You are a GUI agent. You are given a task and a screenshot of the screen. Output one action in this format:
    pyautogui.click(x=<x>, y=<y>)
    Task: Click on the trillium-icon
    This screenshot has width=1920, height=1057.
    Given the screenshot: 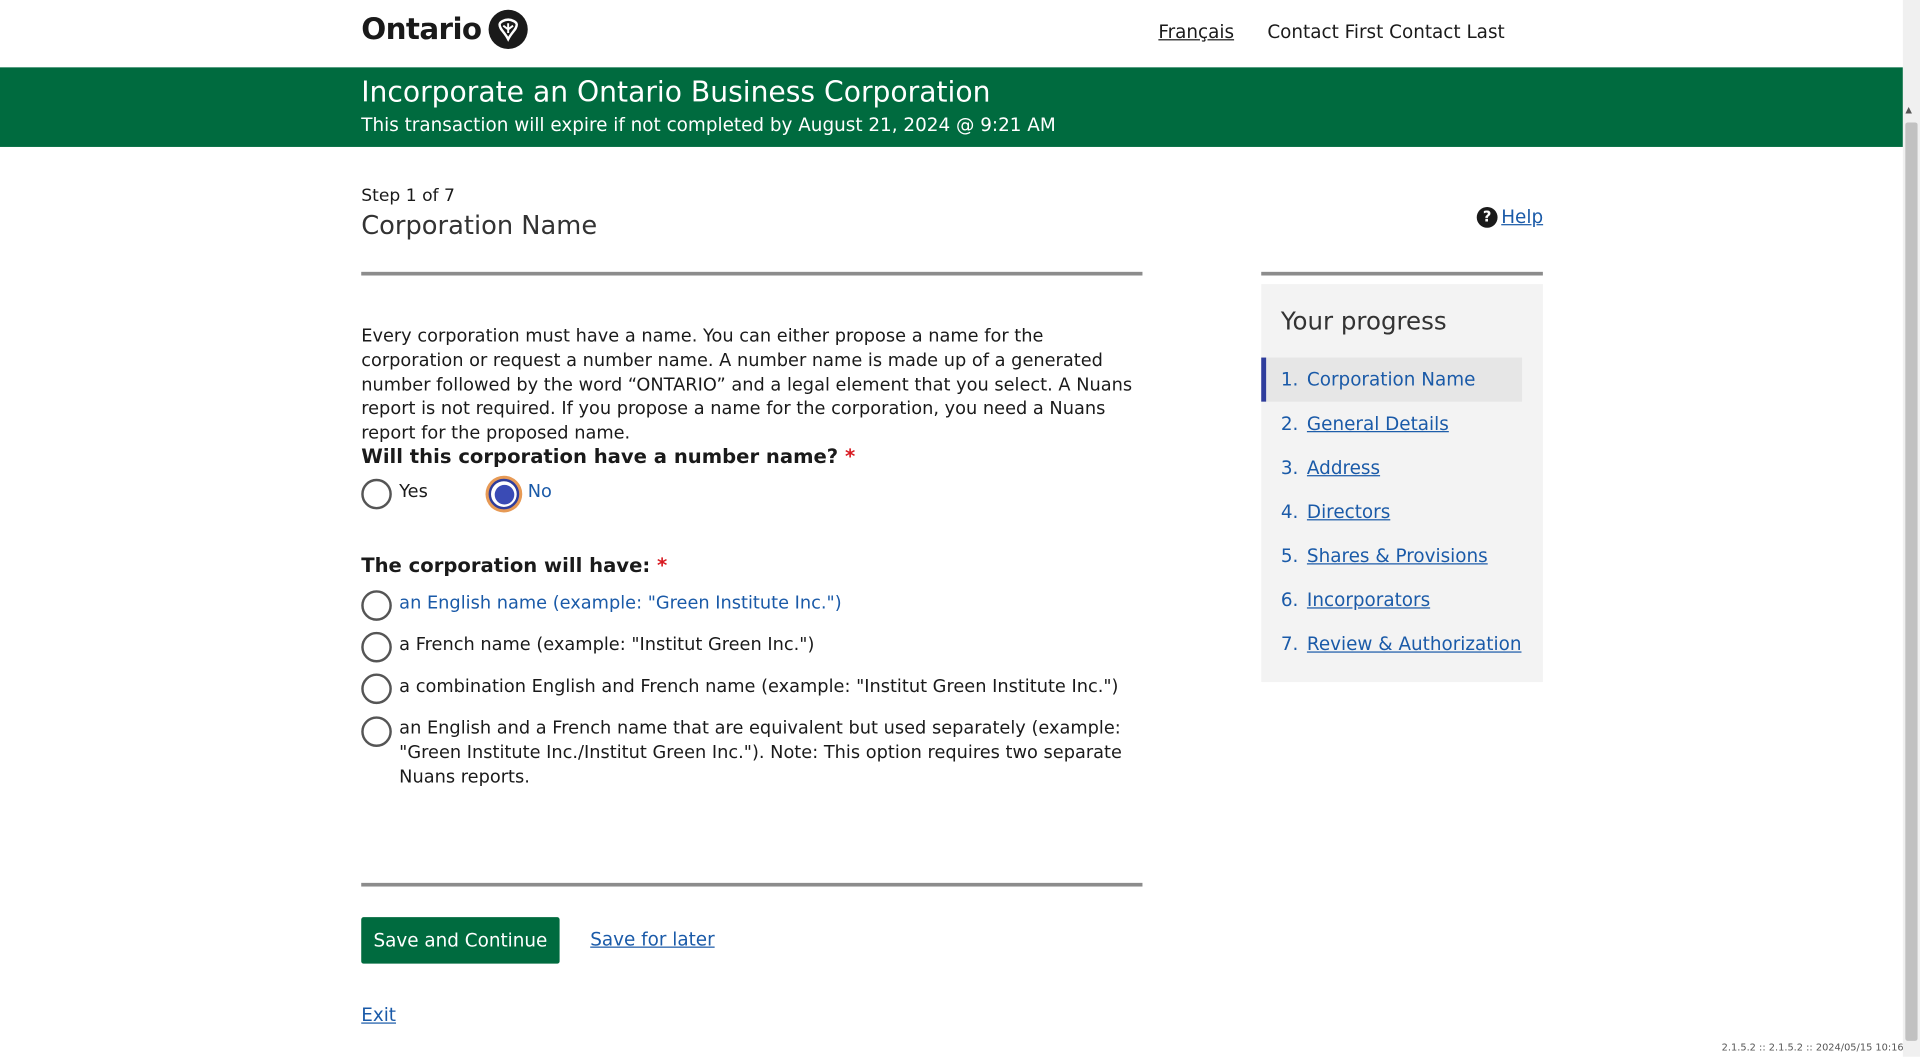 What is the action you would take?
    pyautogui.click(x=508, y=29)
    